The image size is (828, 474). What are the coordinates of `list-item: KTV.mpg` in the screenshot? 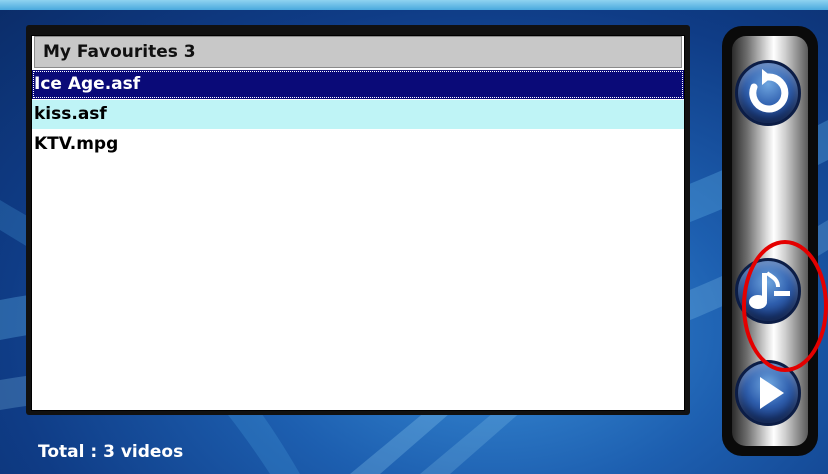 It's located at (358, 144).